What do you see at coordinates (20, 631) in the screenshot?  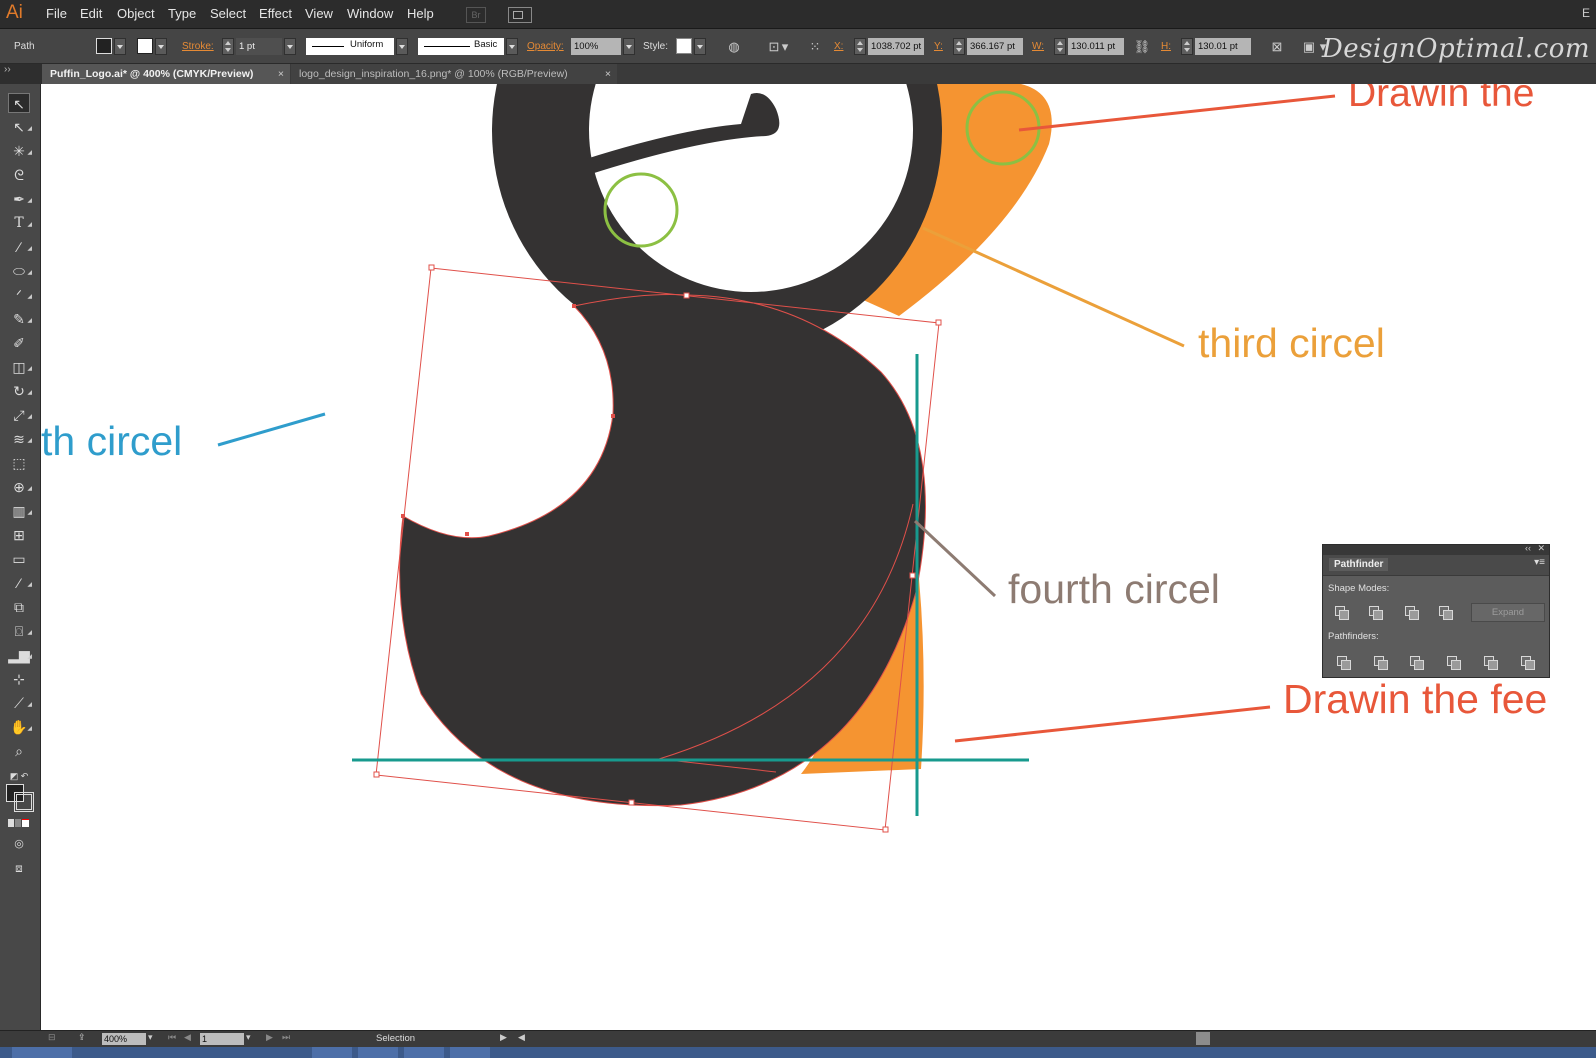 I see `symbol-sprayer-tool-icon: ⌼ ◢` at bounding box center [20, 631].